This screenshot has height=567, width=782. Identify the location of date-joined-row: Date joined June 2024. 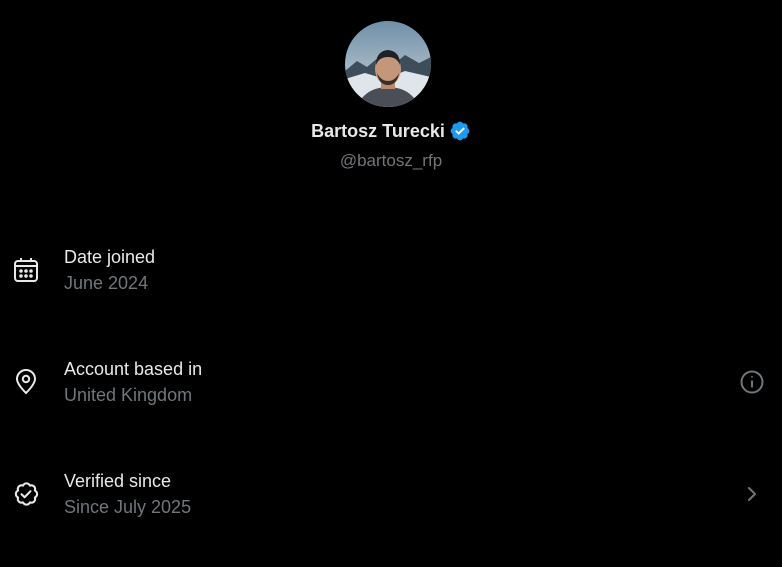
(391, 275).